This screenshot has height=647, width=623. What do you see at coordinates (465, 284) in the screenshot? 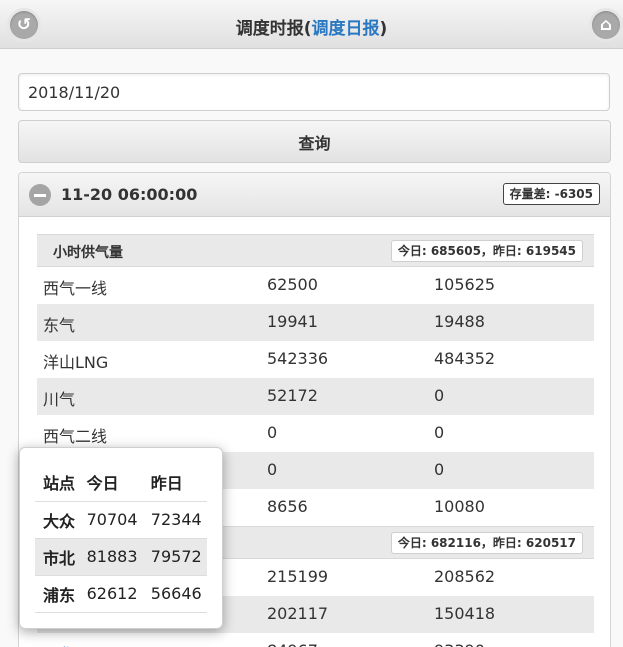
I see `yesterday-value: 105625` at bounding box center [465, 284].